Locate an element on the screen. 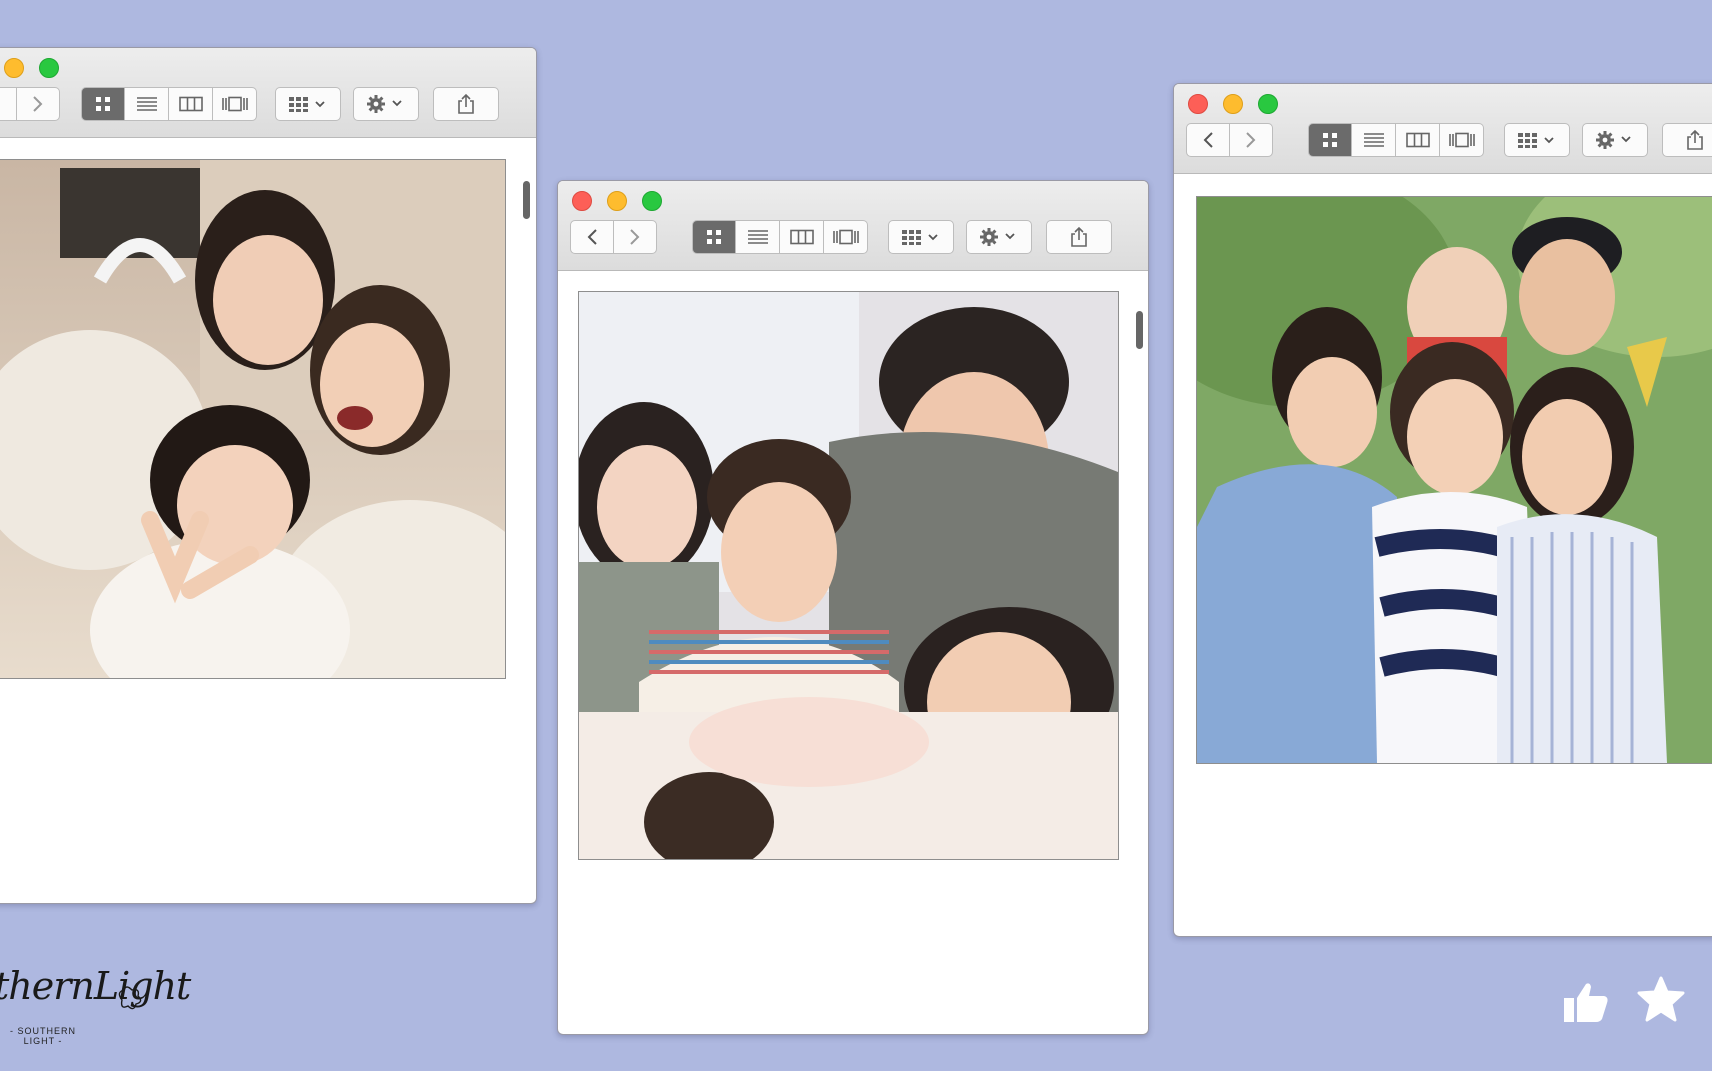 The height and width of the screenshot is (1071, 1712). thumbs-up-icon is located at coordinates (1586, 1002).